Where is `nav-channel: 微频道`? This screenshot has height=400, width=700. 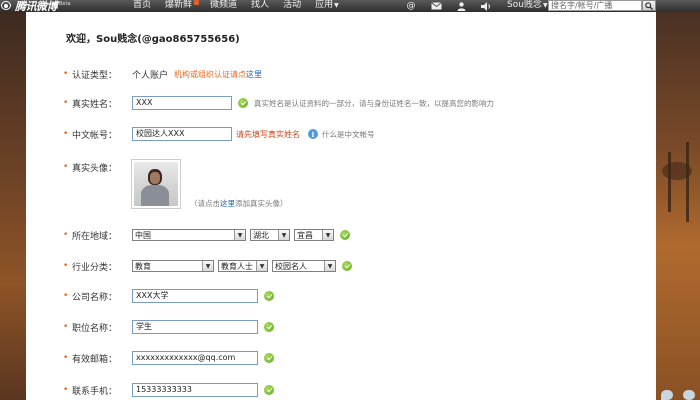
nav-channel: 微频道 is located at coordinates (223, 6).